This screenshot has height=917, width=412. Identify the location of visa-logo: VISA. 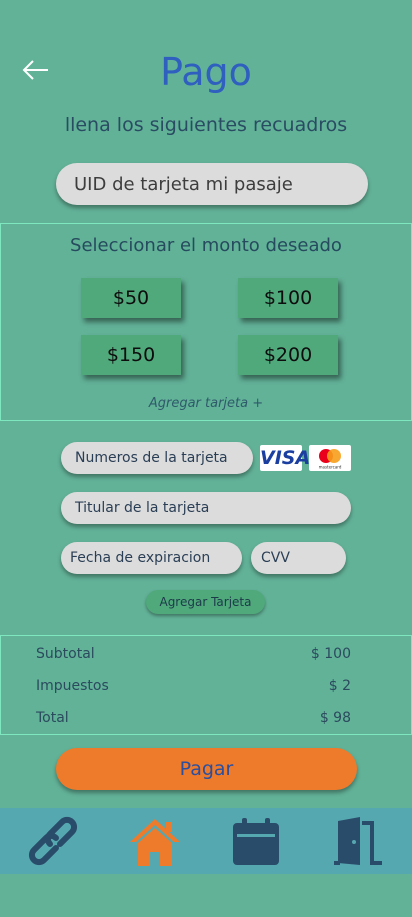
(285, 458).